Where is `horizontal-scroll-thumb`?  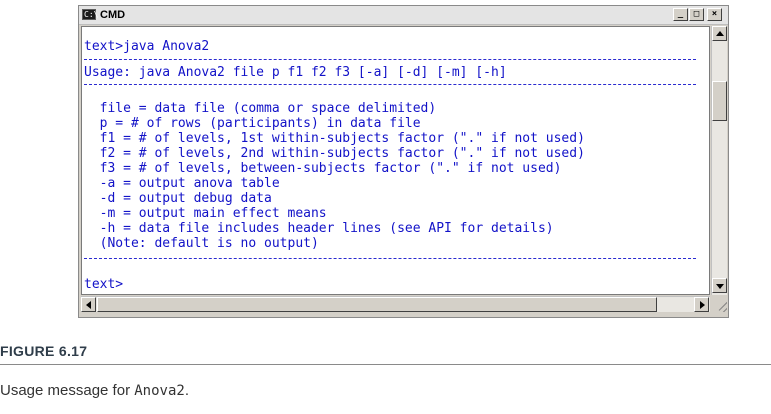
horizontal-scroll-thumb is located at coordinates (377, 304).